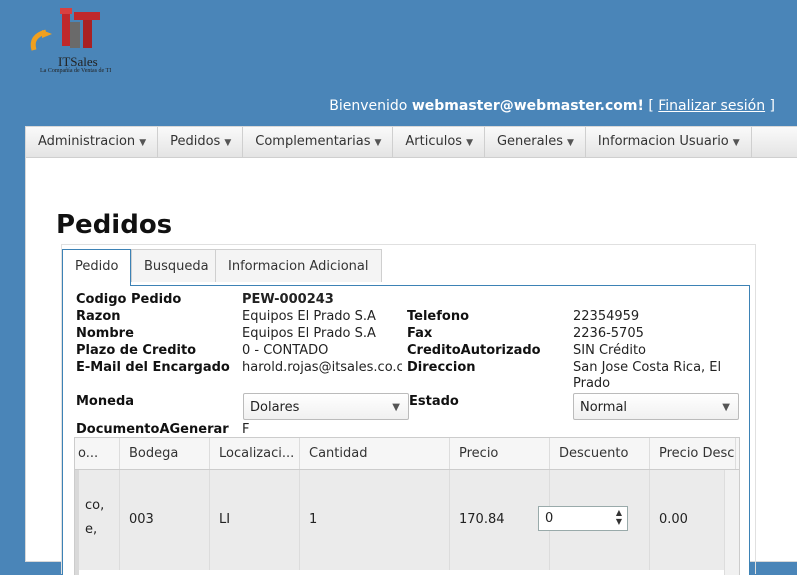 This screenshot has width=797, height=575. I want to click on credito-label: CreditoAutorizado, so click(474, 350).